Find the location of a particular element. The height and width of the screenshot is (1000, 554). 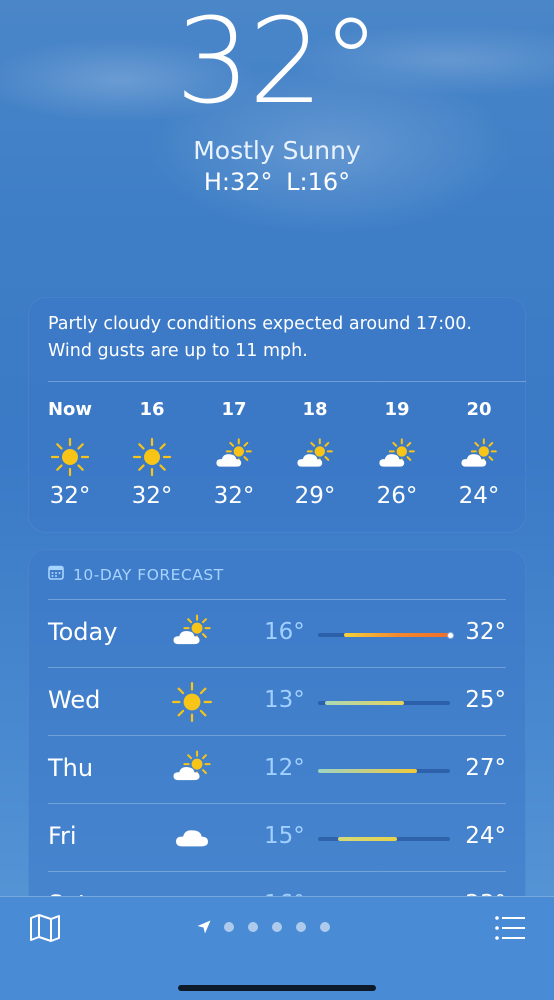

hour-temperature: 24° is located at coordinates (479, 496).